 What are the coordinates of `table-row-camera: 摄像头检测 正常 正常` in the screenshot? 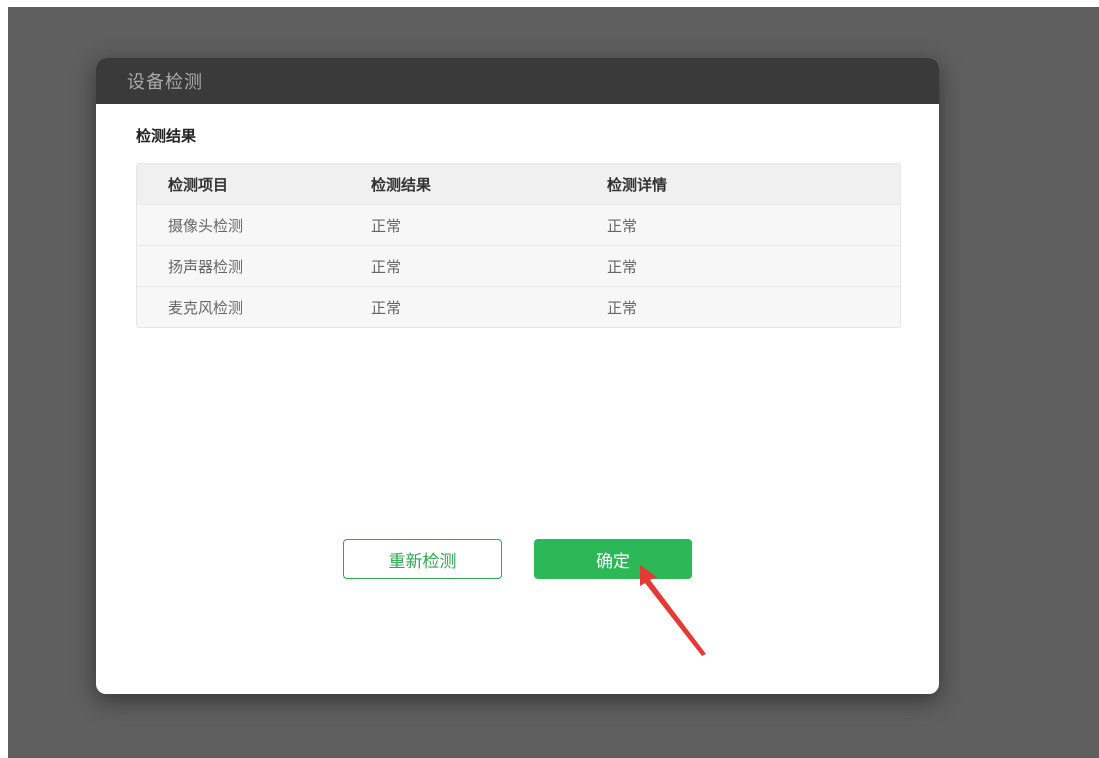 It's located at (518, 224).